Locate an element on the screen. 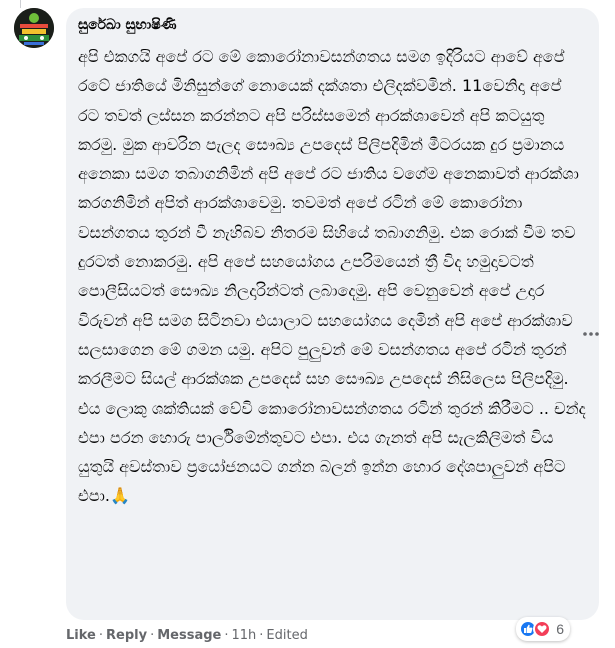 The width and height of the screenshot is (615, 648). edited-label: Edited is located at coordinates (286, 635).